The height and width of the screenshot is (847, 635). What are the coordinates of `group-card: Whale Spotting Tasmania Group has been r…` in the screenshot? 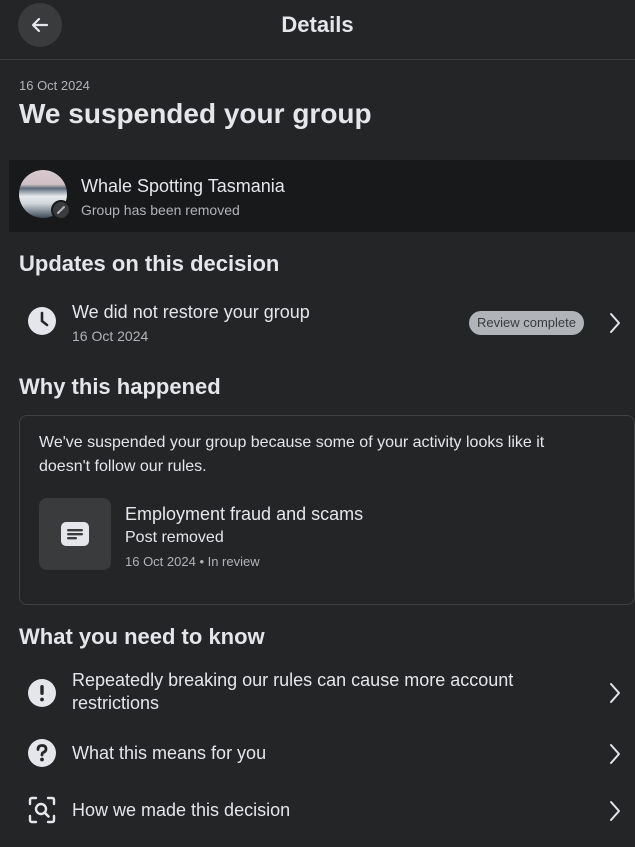 It's located at (322, 196).